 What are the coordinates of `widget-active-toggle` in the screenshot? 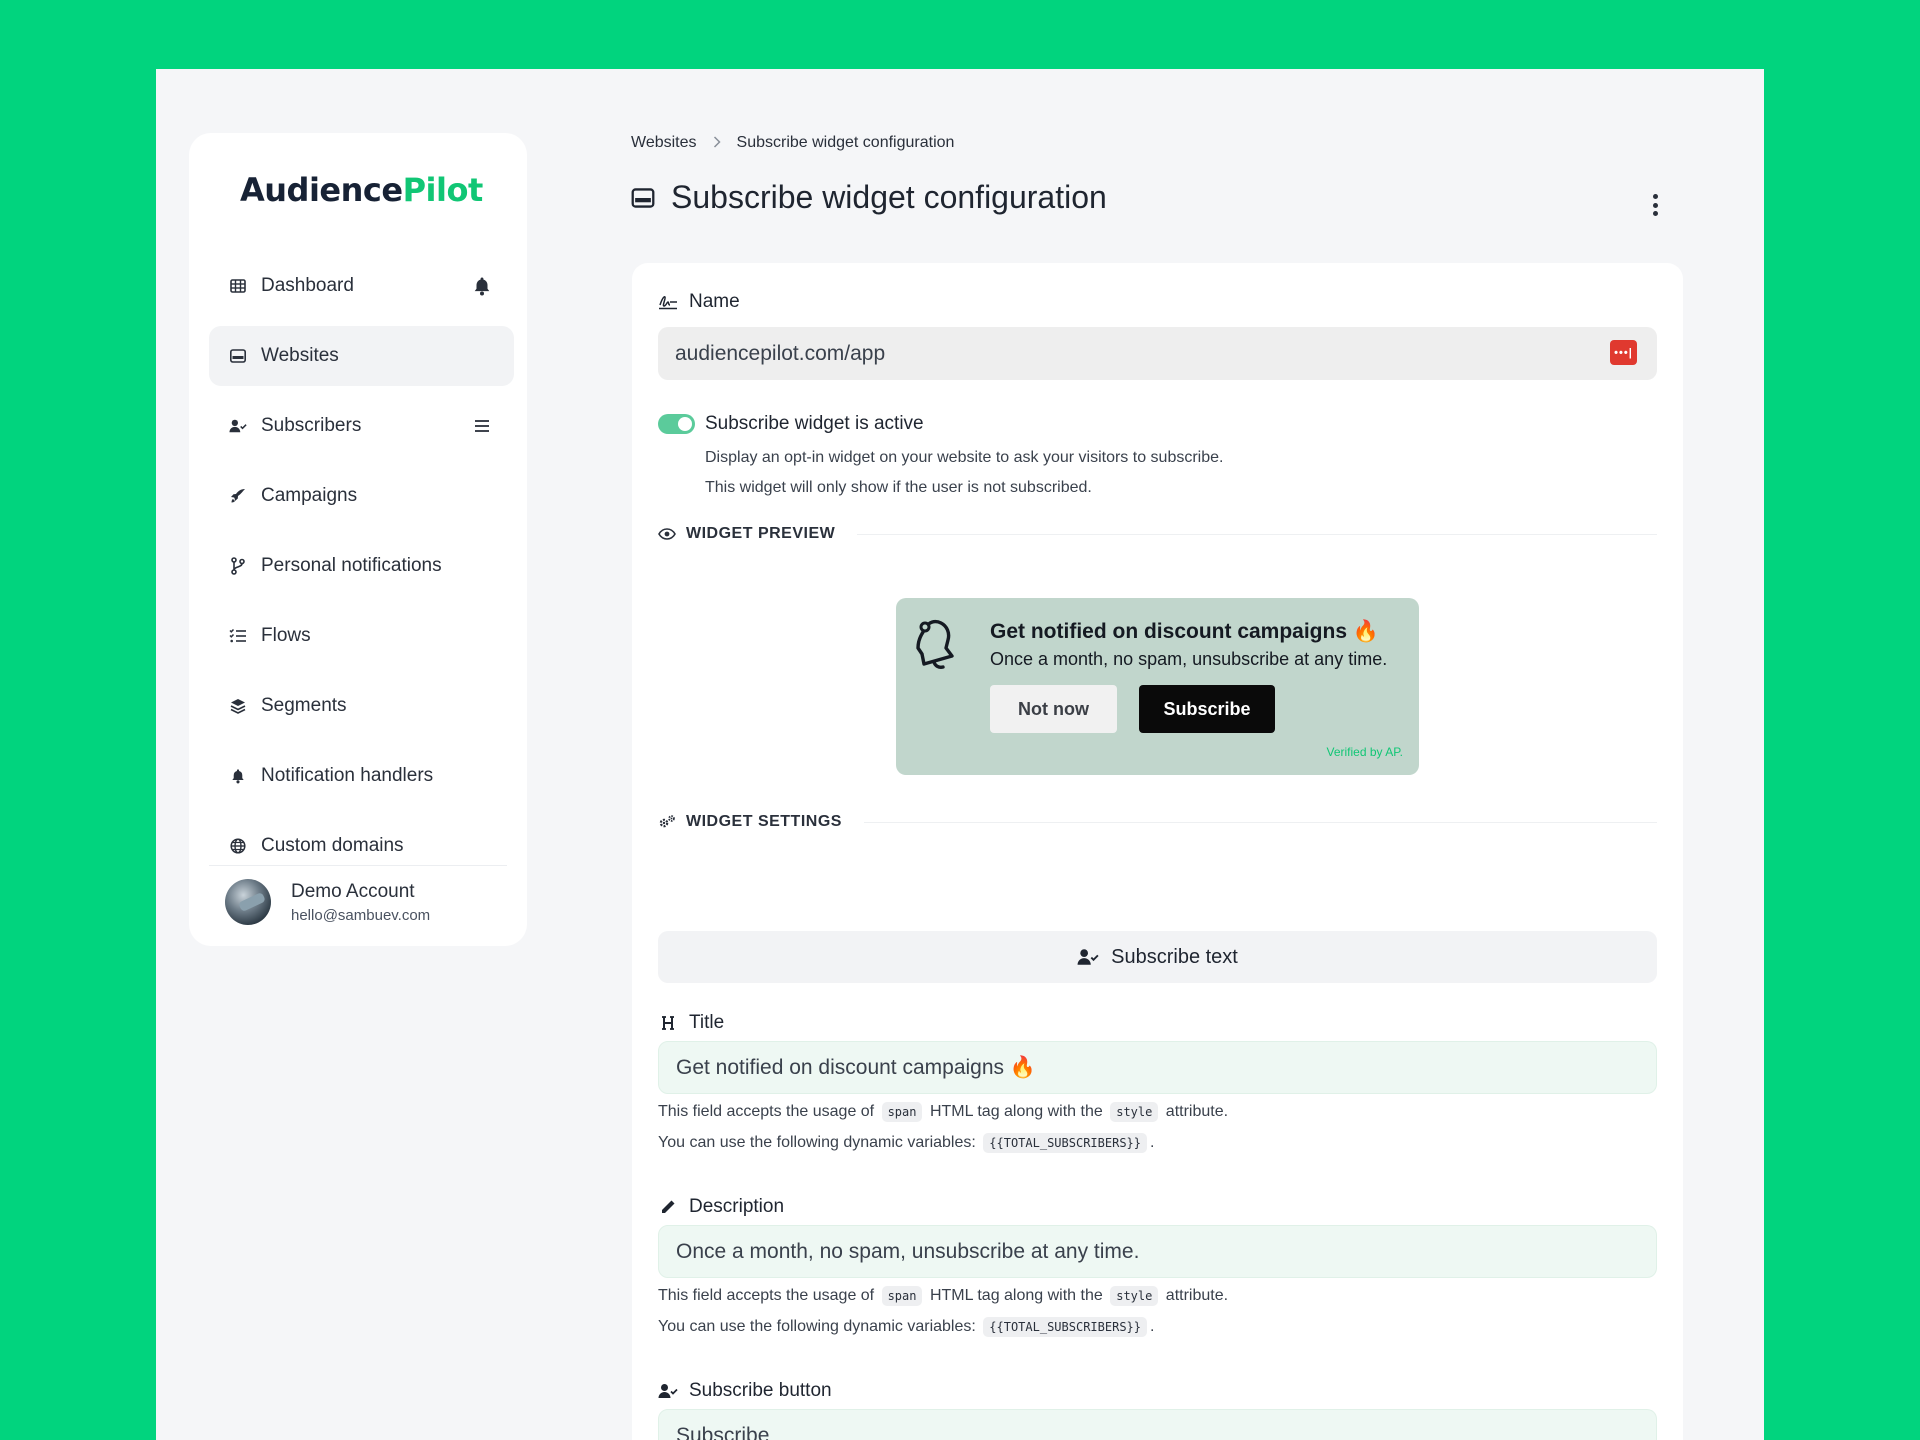 It's located at (676, 424).